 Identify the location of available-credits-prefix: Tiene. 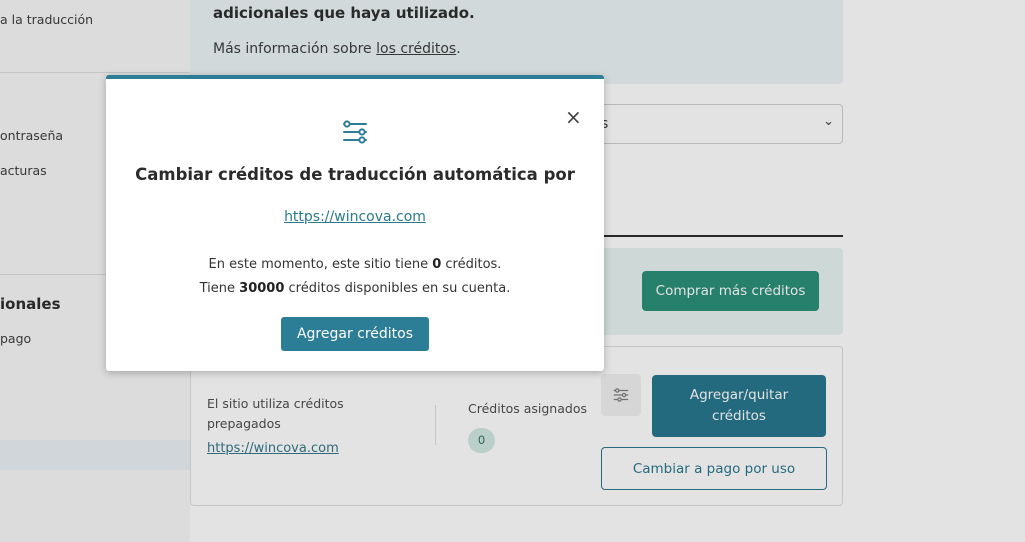
(219, 288).